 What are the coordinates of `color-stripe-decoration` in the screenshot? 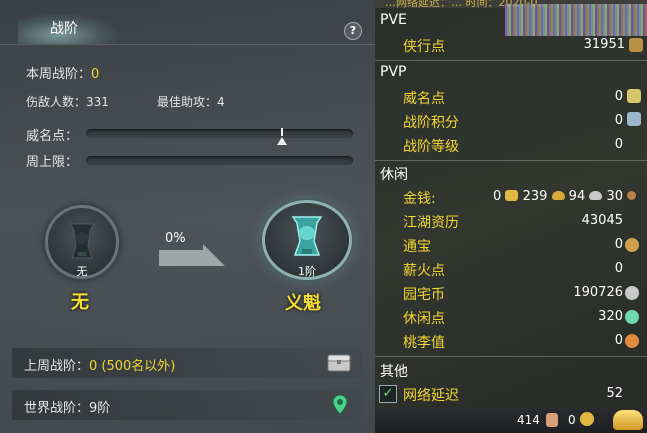 It's located at (576, 20).